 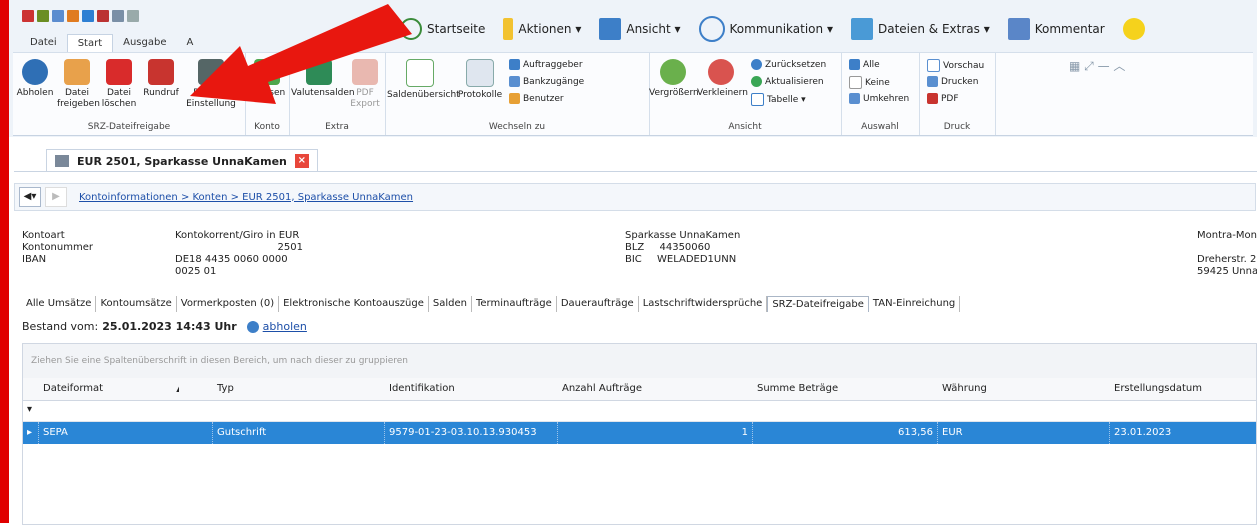 What do you see at coordinates (1227, 259) in the screenshot?
I see `owner-street: Dreherstr. 2` at bounding box center [1227, 259].